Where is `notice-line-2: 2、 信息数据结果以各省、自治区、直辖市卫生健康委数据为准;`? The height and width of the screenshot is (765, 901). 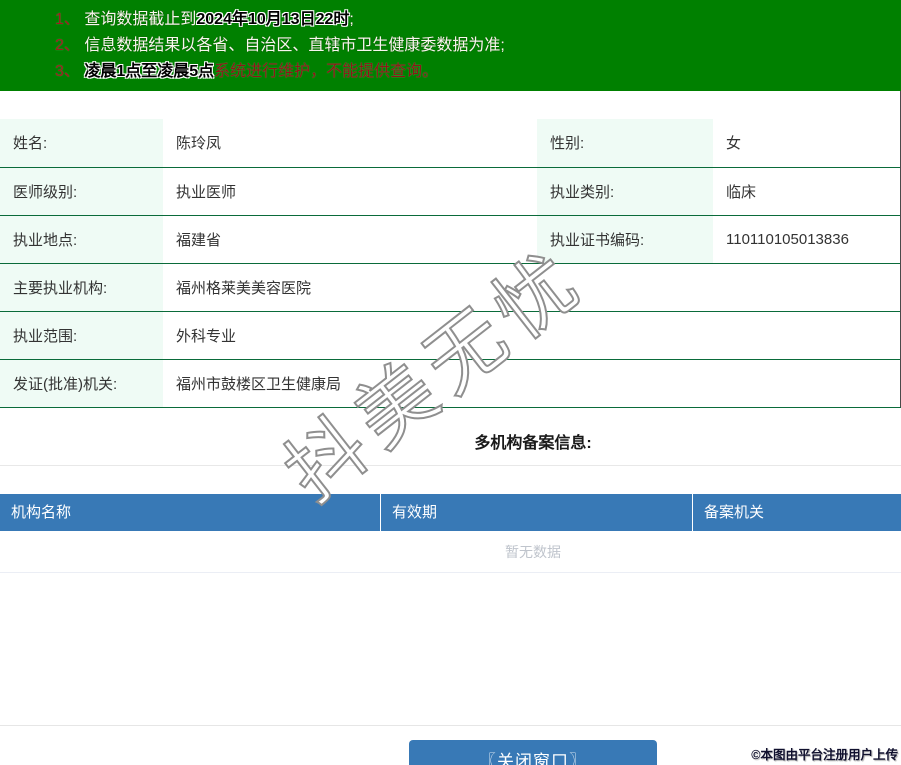
notice-line-2: 2、 信息数据结果以各省、自治区、直辖市卫生健康委数据为准; is located at coordinates (473, 46).